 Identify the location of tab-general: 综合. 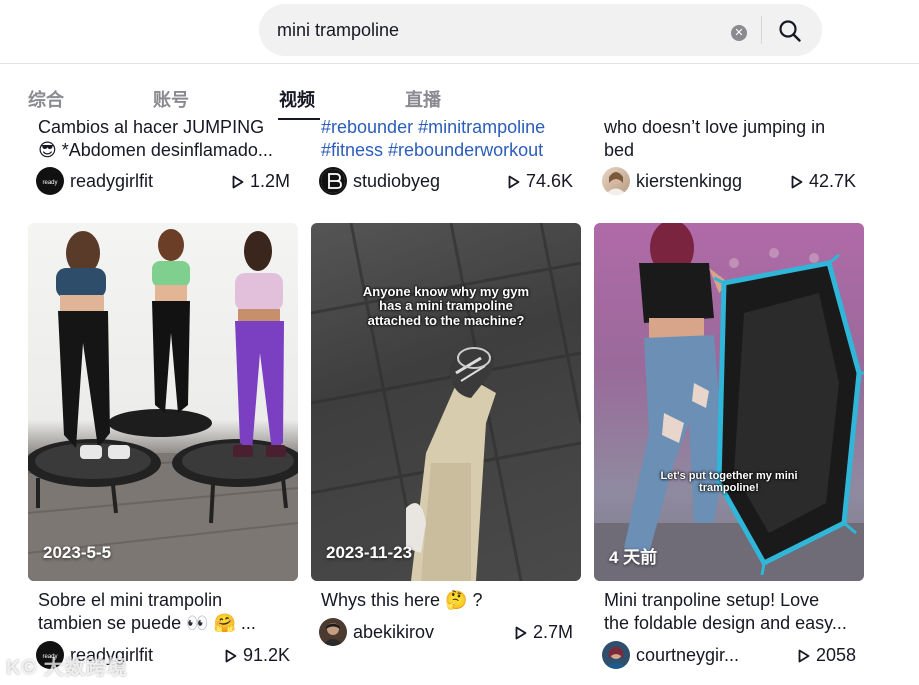
(46, 99).